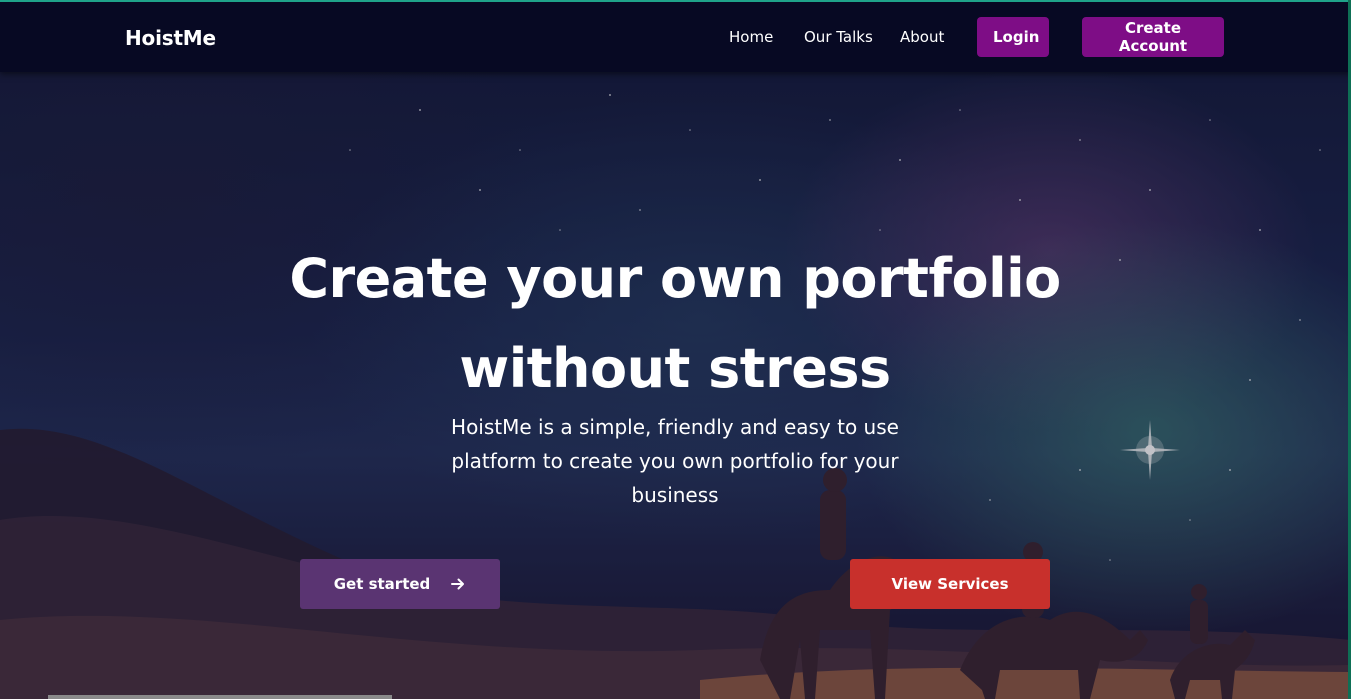 The height and width of the screenshot is (699, 1351). What do you see at coordinates (675, 1) in the screenshot?
I see `top-border` at bounding box center [675, 1].